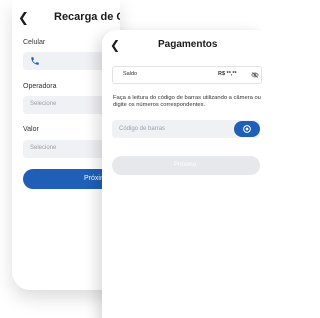 The image size is (320, 318). I want to click on page-title: Recarga de Celular, so click(87, 17).